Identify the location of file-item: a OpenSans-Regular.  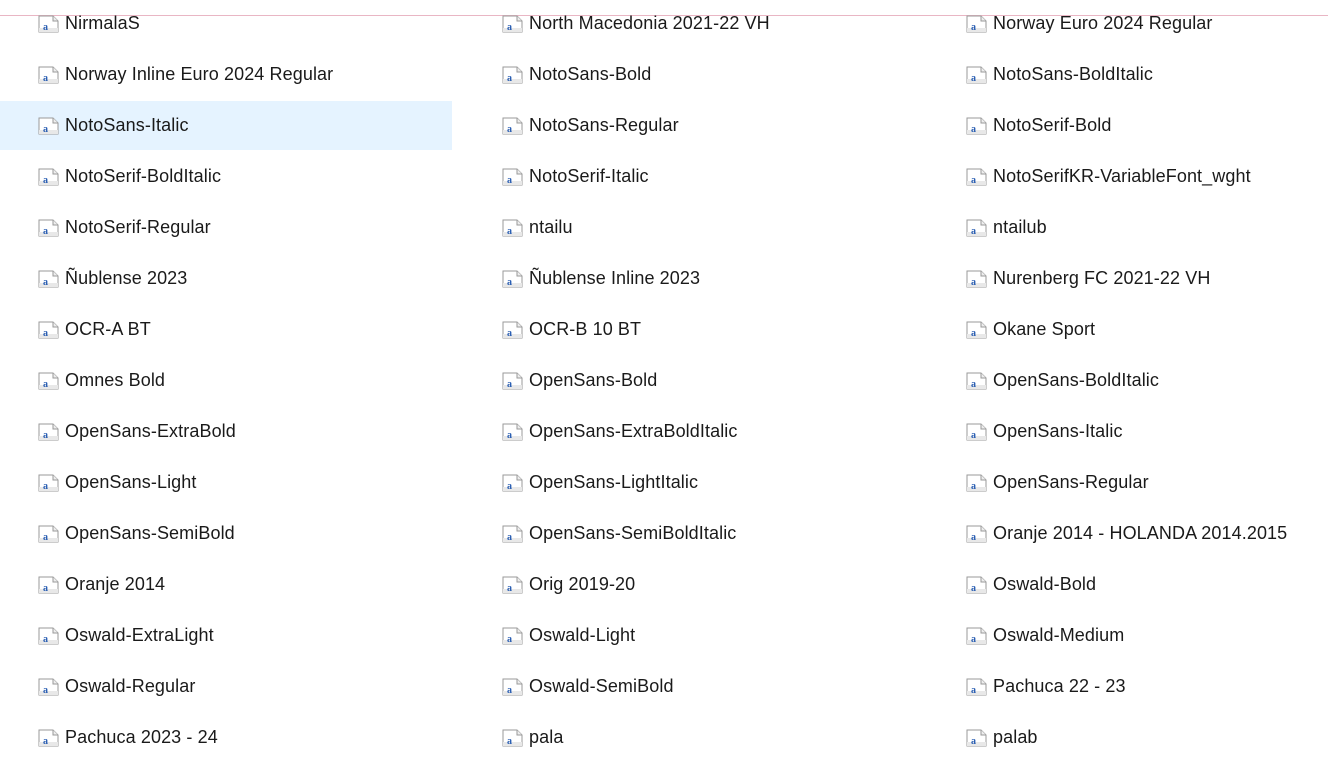
(1128, 482).